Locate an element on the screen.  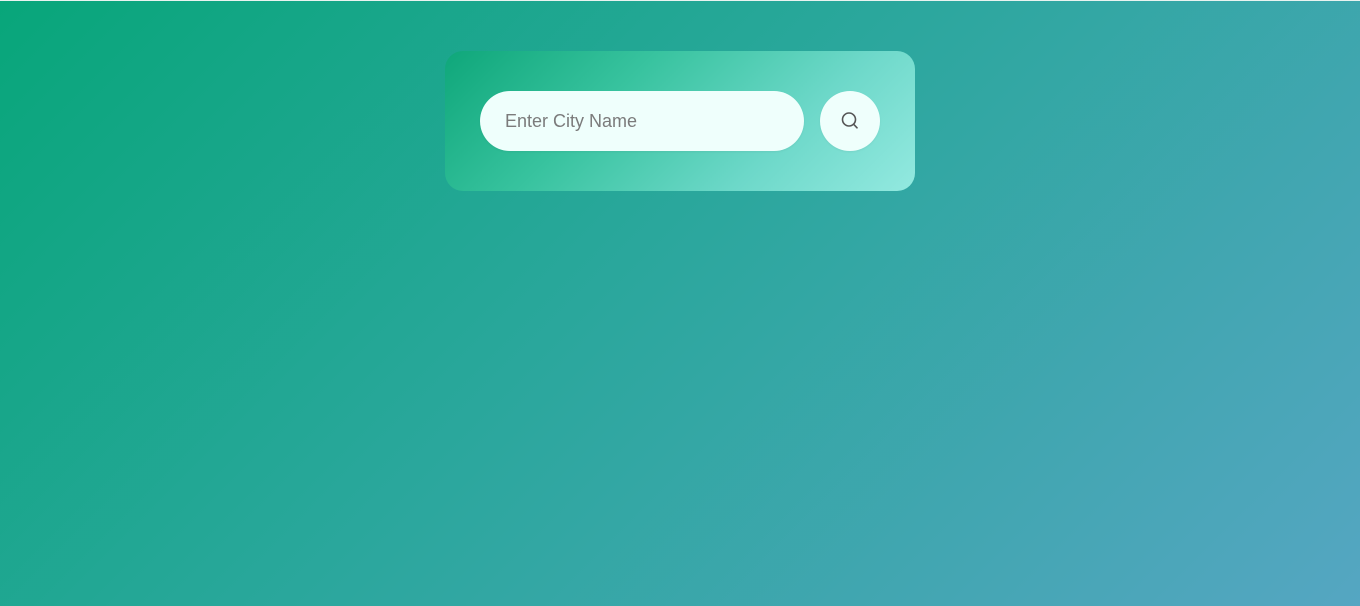
top-border-line is located at coordinates (680, 0).